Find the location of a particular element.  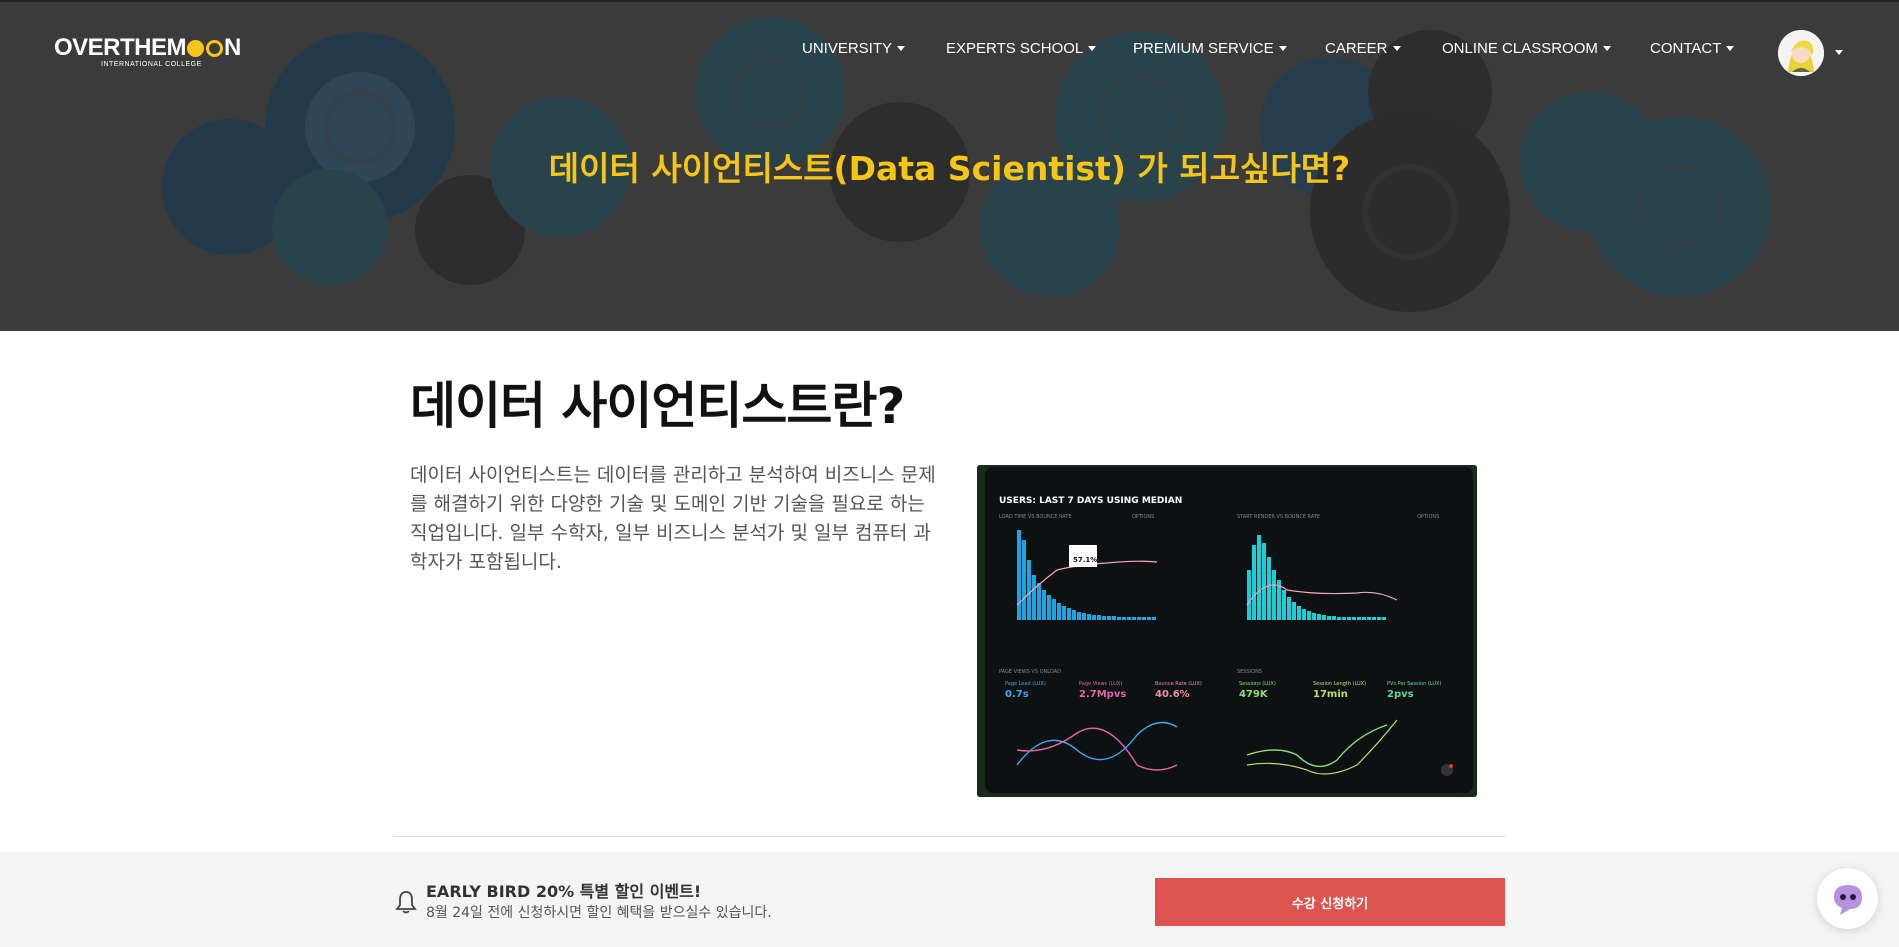

hero-title: 데이터 사이언티스트(Data Scientist) 가 되고싶다면? is located at coordinates (949, 168).